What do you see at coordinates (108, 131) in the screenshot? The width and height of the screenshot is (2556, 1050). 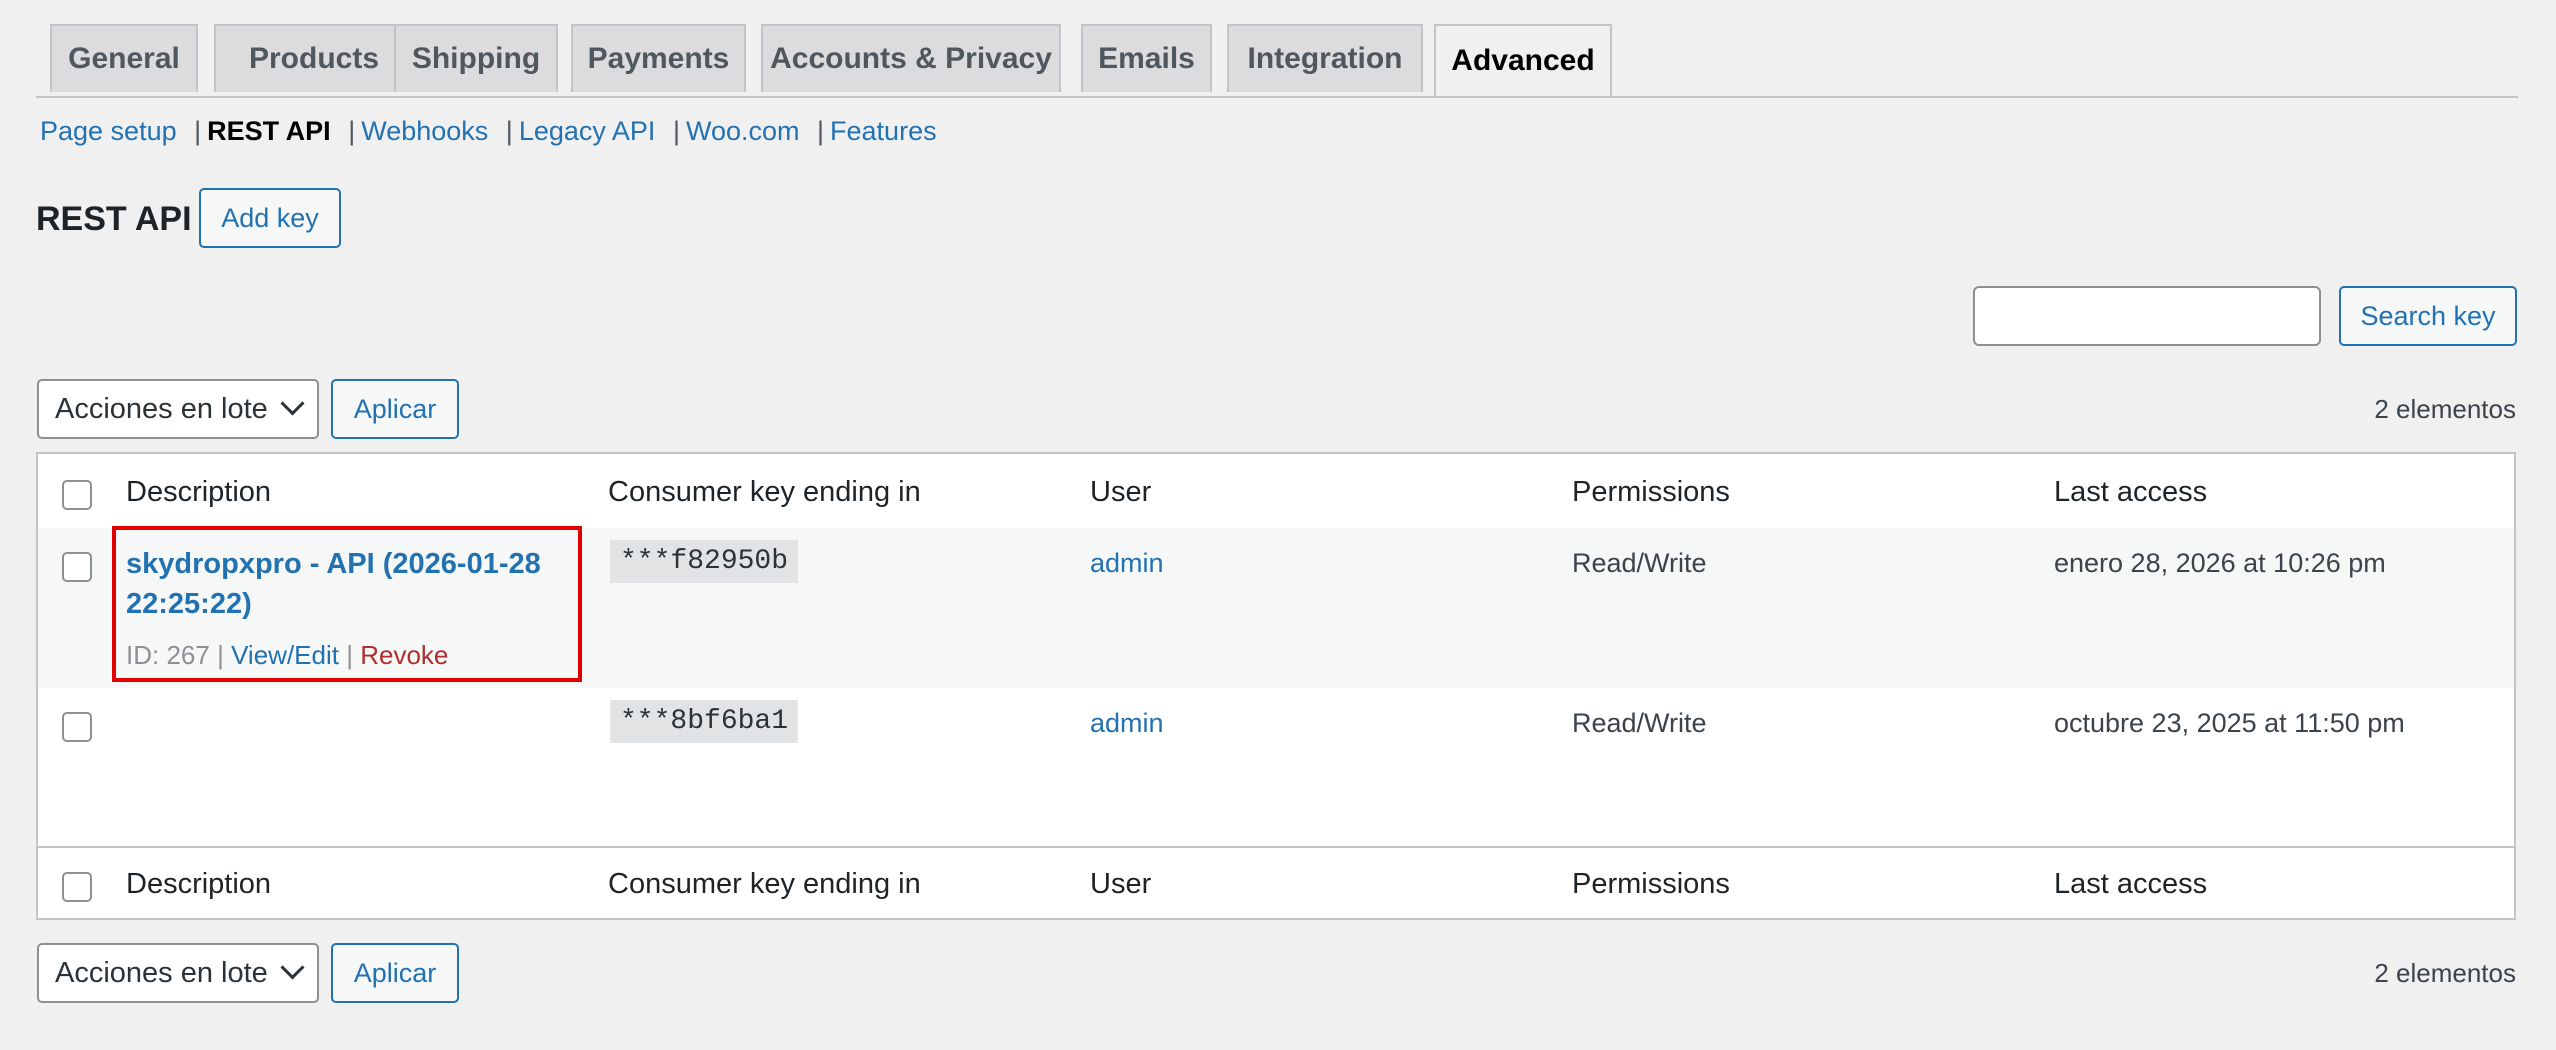 I see `subnav-page-setup: Page setup` at bounding box center [108, 131].